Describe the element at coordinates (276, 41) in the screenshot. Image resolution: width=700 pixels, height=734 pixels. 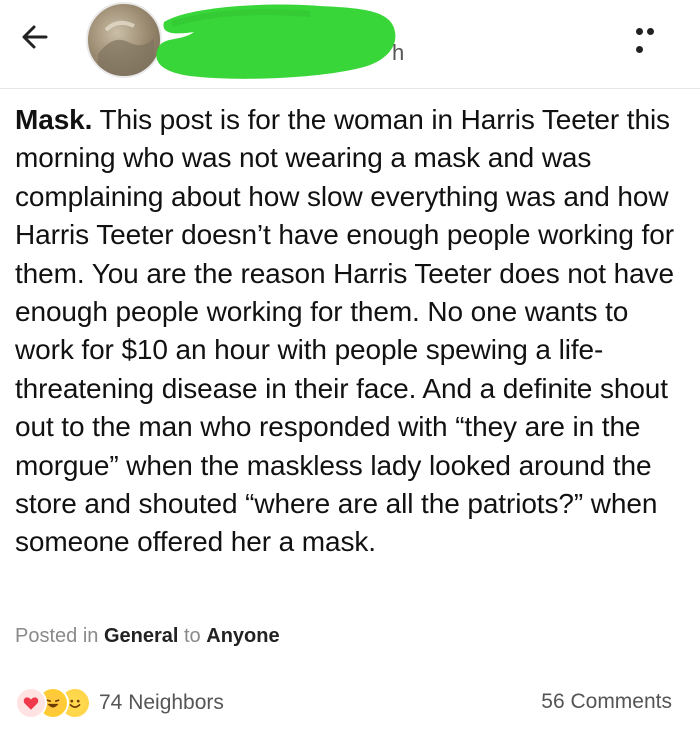
I see `name-redaction` at that location.